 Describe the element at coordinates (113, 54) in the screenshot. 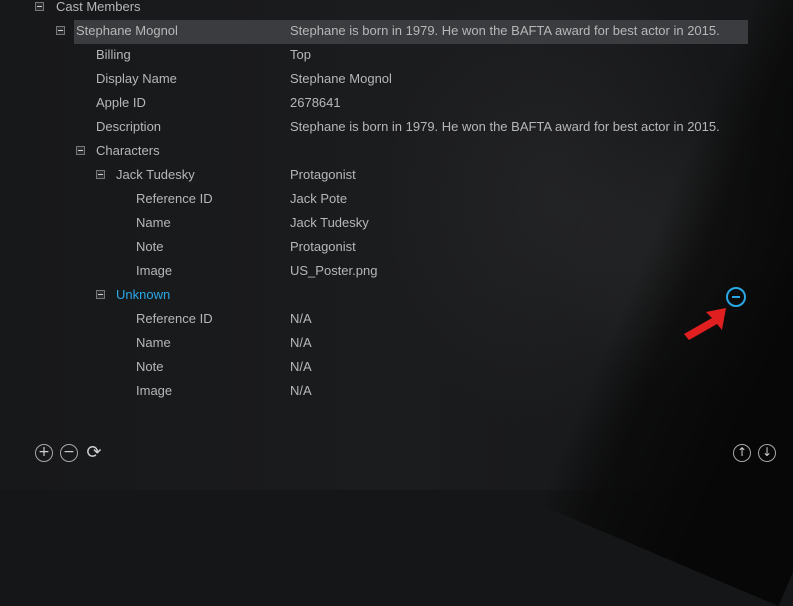

I see `field-key: Billing` at that location.